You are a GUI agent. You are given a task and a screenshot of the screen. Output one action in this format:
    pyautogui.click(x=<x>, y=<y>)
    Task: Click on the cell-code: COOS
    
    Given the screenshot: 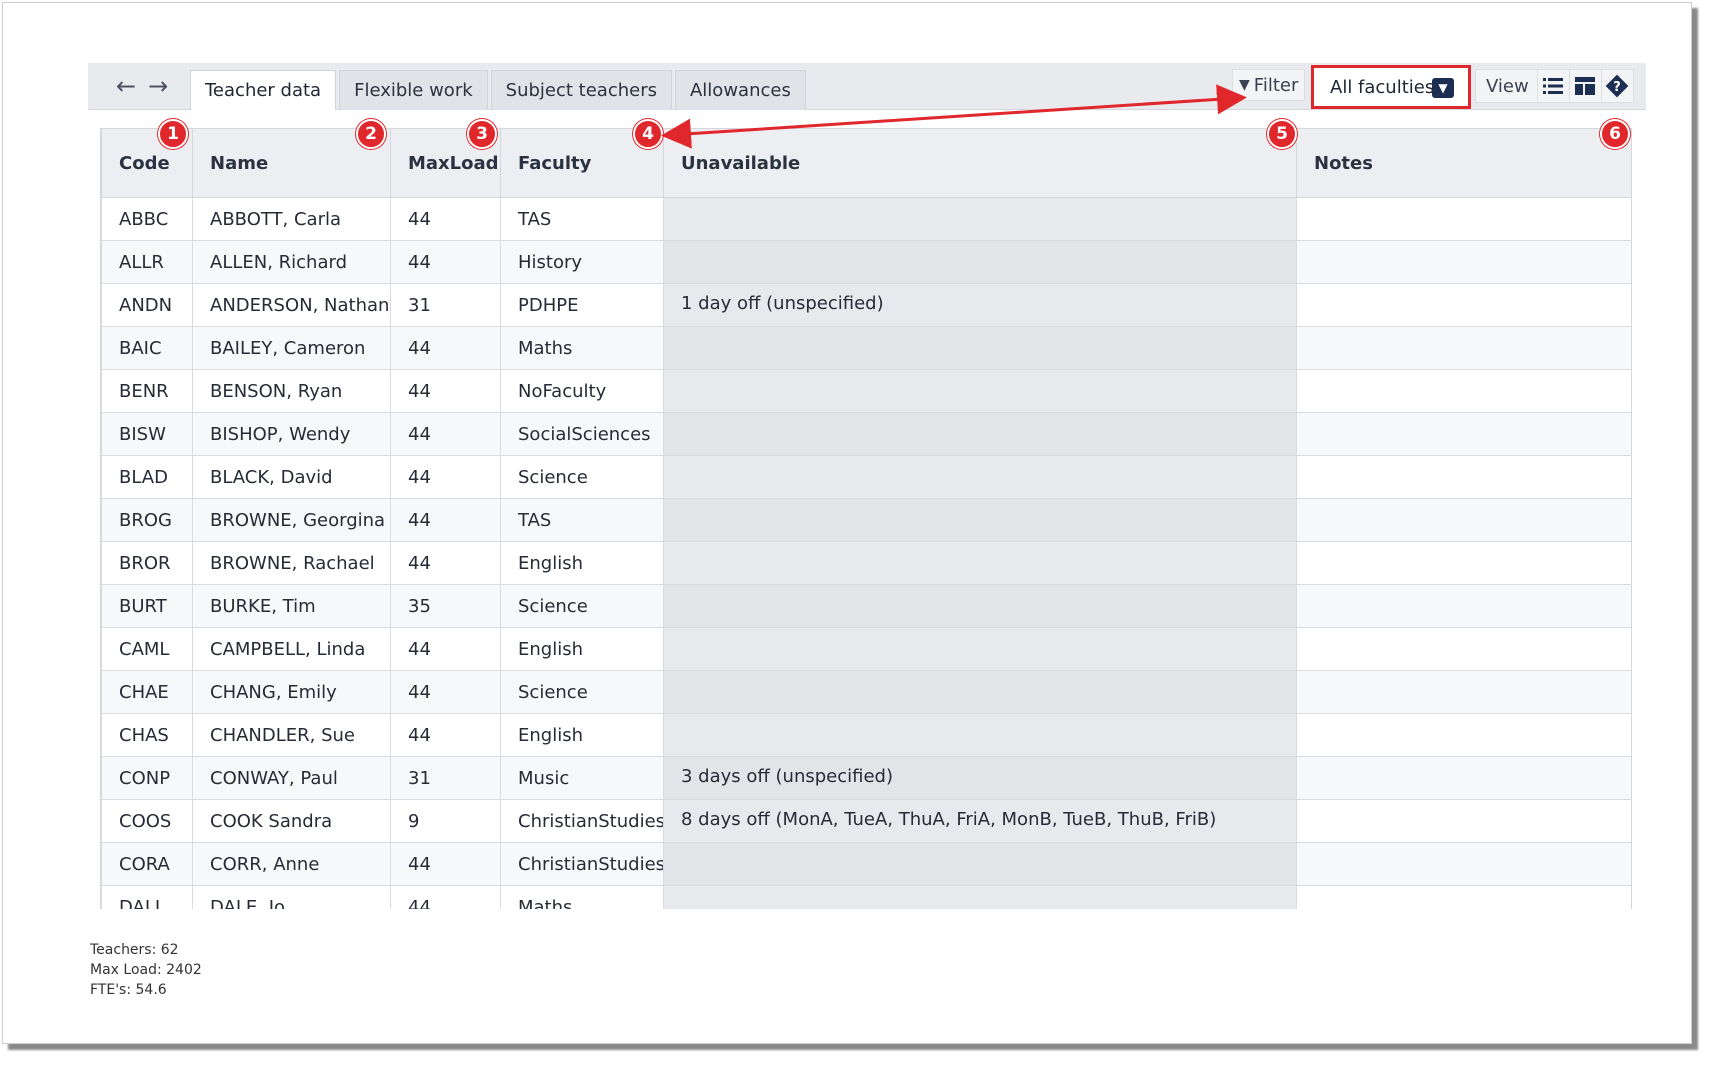 What is the action you would take?
    pyautogui.click(x=147, y=821)
    